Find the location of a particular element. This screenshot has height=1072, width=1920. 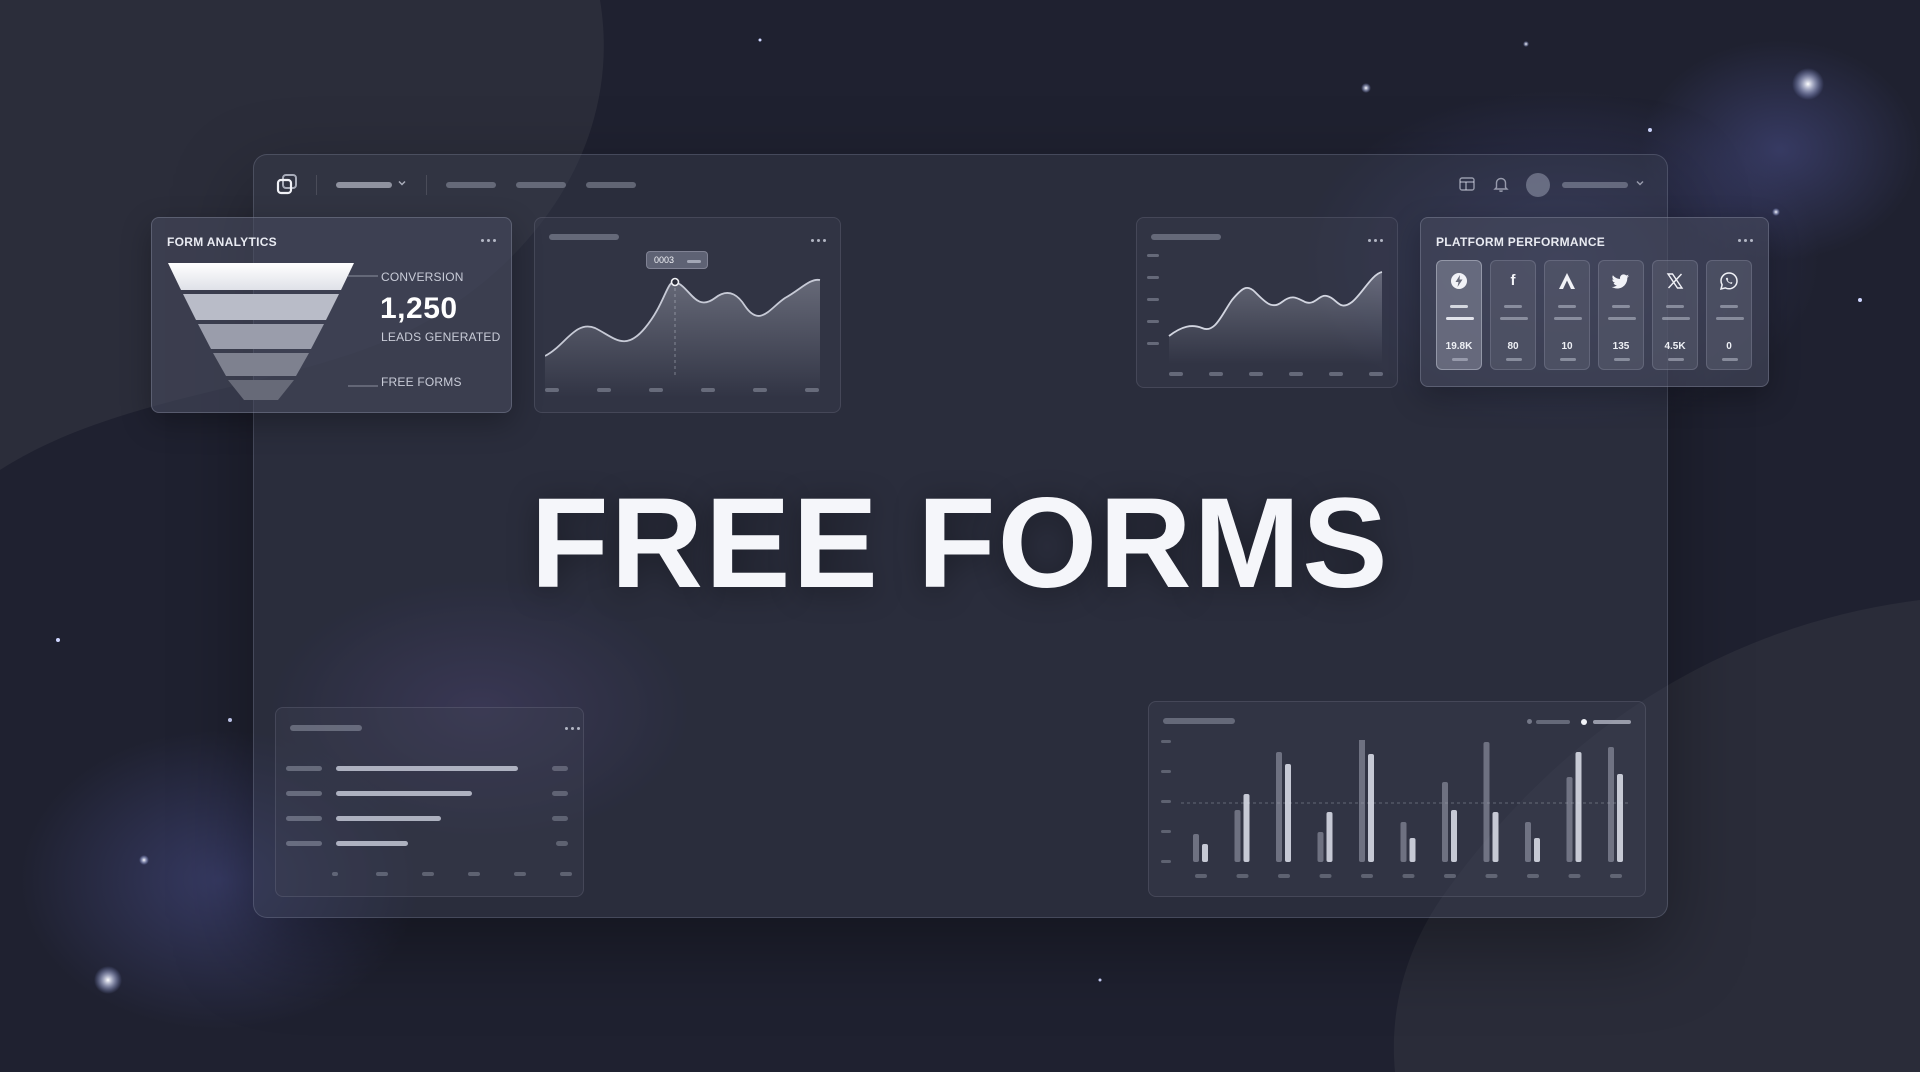

bar-list-card is located at coordinates (429, 802).